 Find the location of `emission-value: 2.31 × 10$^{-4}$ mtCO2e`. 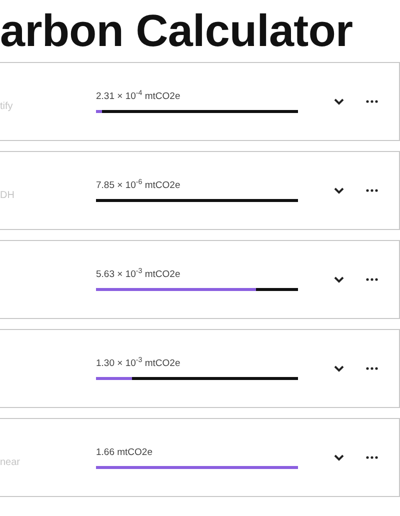

emission-value: 2.31 × 10$^{-4}$ mtCO2e is located at coordinates (138, 97).